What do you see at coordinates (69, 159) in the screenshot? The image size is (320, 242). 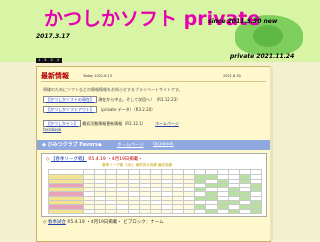 I see `league-link: 【春季リーグ戦】` at bounding box center [69, 159].